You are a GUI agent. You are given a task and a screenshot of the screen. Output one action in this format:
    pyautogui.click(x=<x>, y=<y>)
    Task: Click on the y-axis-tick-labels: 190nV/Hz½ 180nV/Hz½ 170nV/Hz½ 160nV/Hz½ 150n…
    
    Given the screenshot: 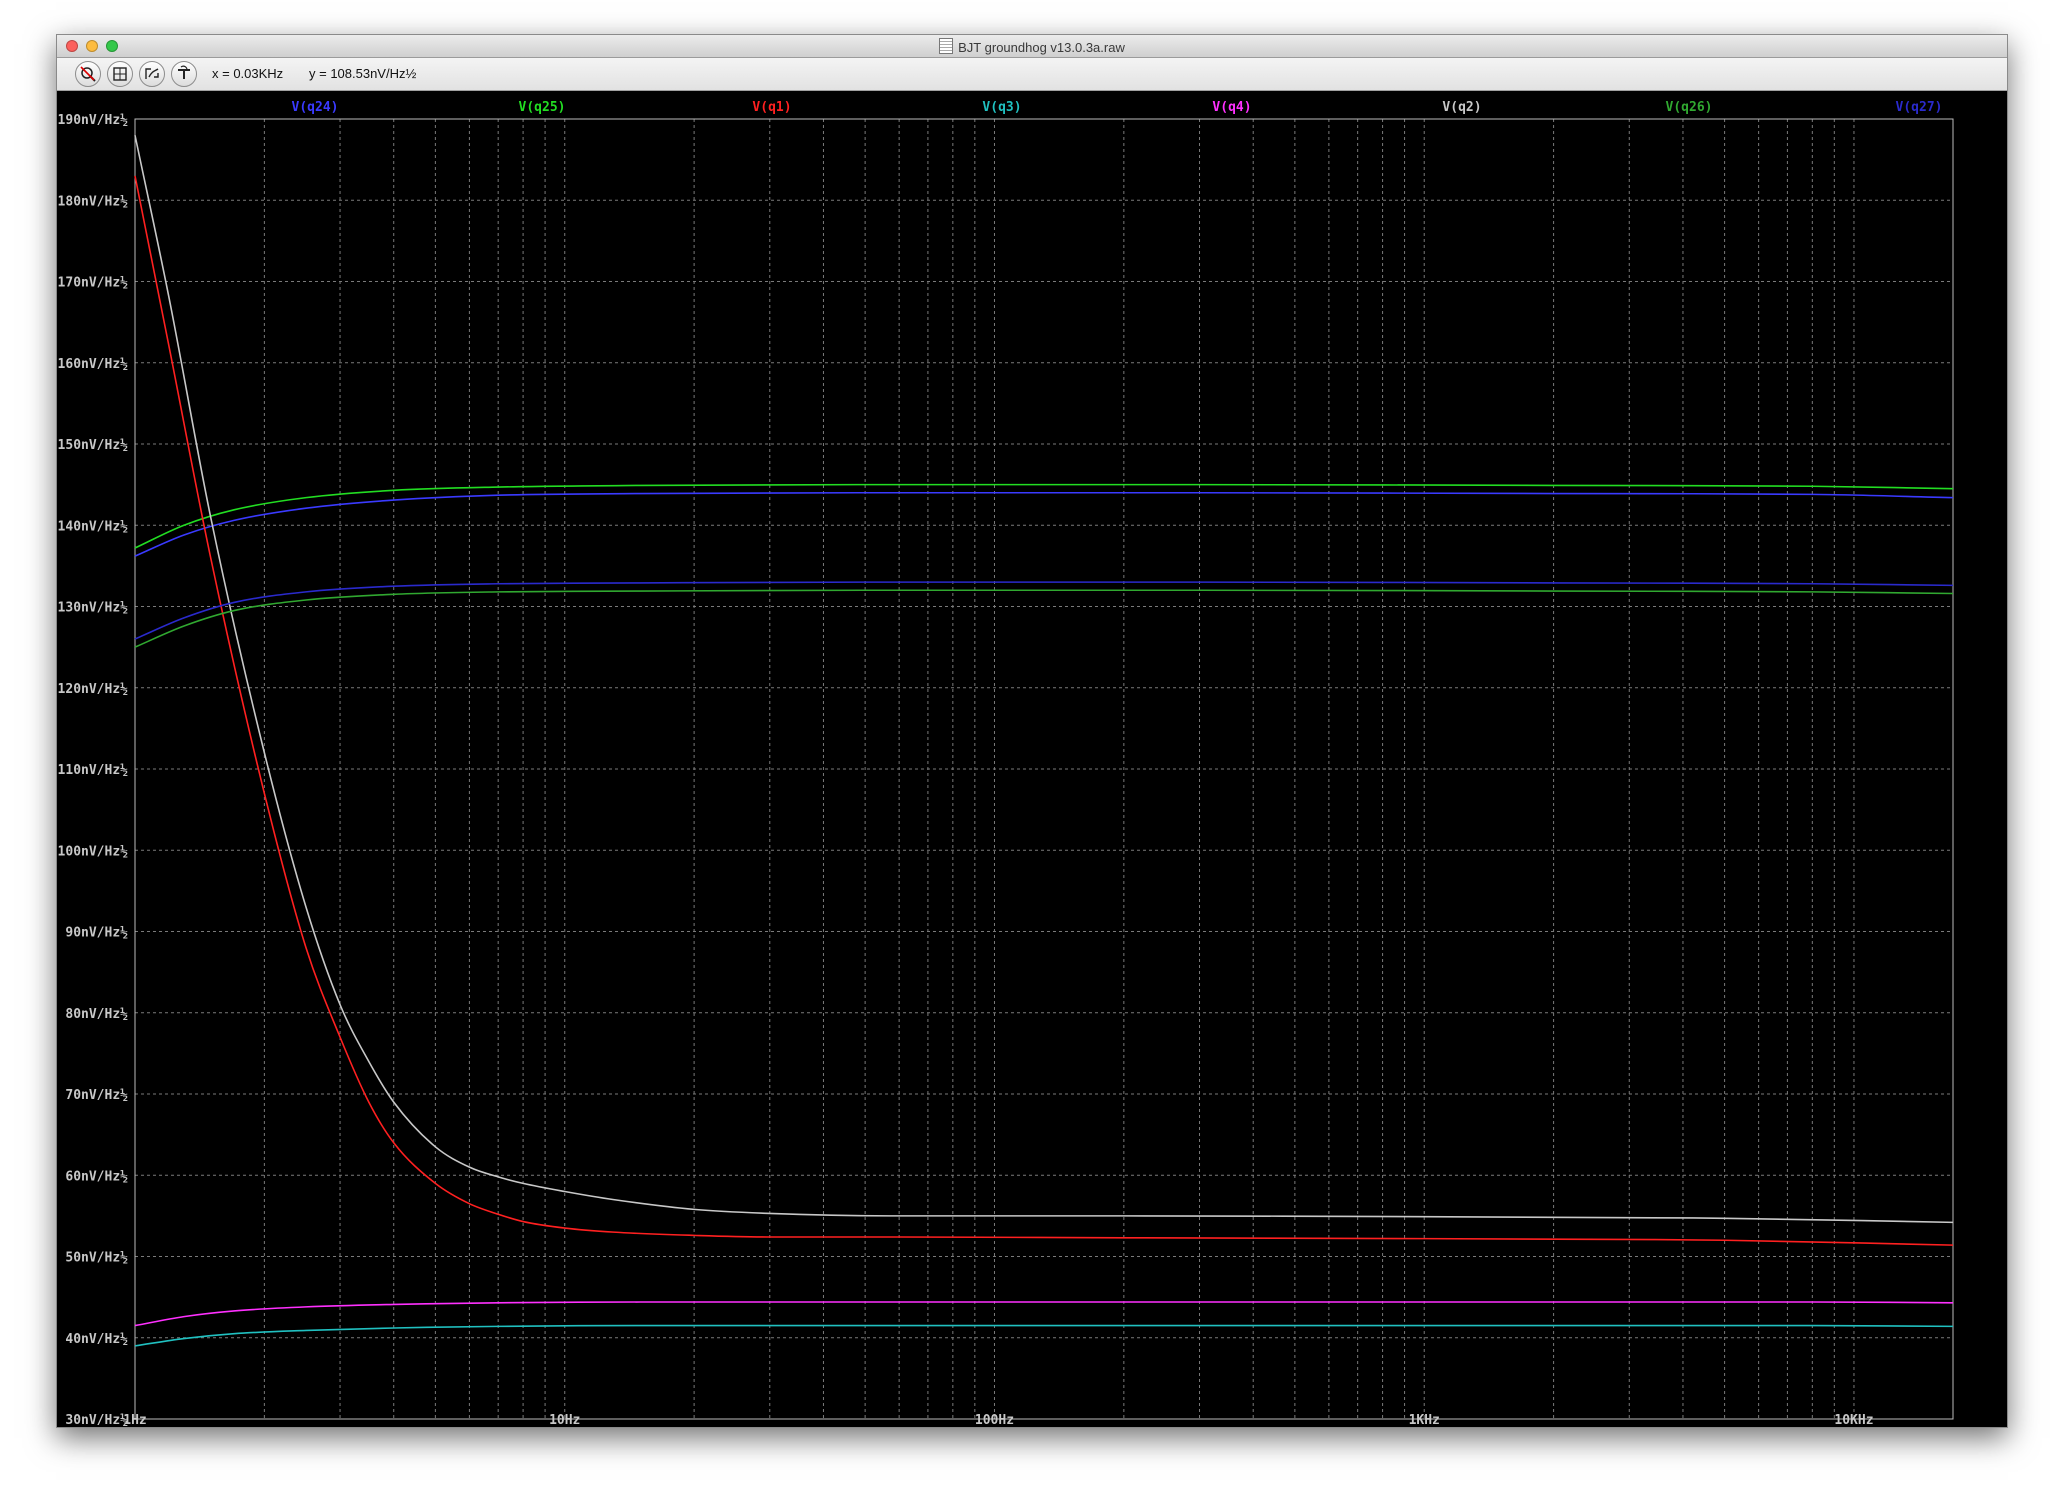 What is the action you would take?
    pyautogui.click(x=93, y=770)
    